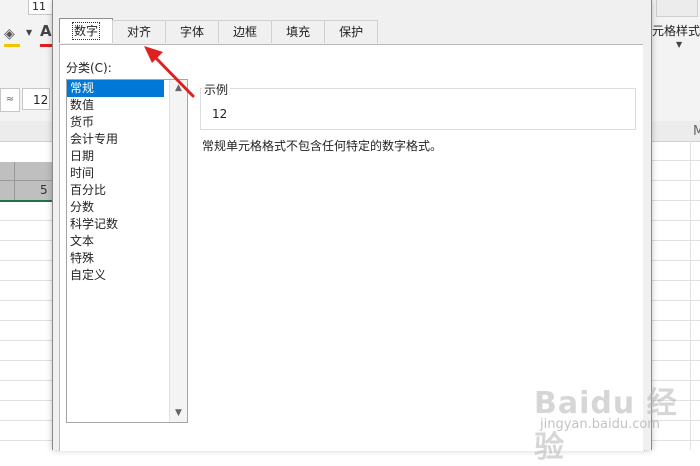 This screenshot has width=700, height=466. Describe the element at coordinates (115, 275) in the screenshot. I see `category-item-custom: 自定义` at that location.